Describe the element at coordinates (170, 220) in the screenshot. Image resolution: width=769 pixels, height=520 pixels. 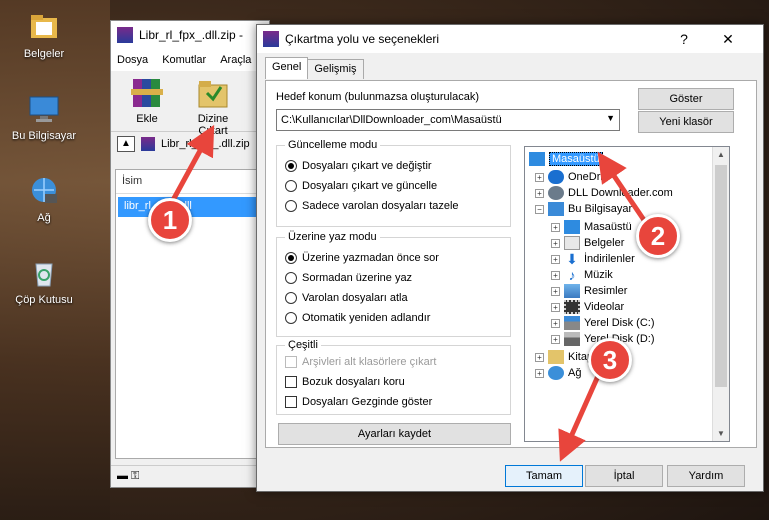
I see `step-marker-1: 1` at that location.